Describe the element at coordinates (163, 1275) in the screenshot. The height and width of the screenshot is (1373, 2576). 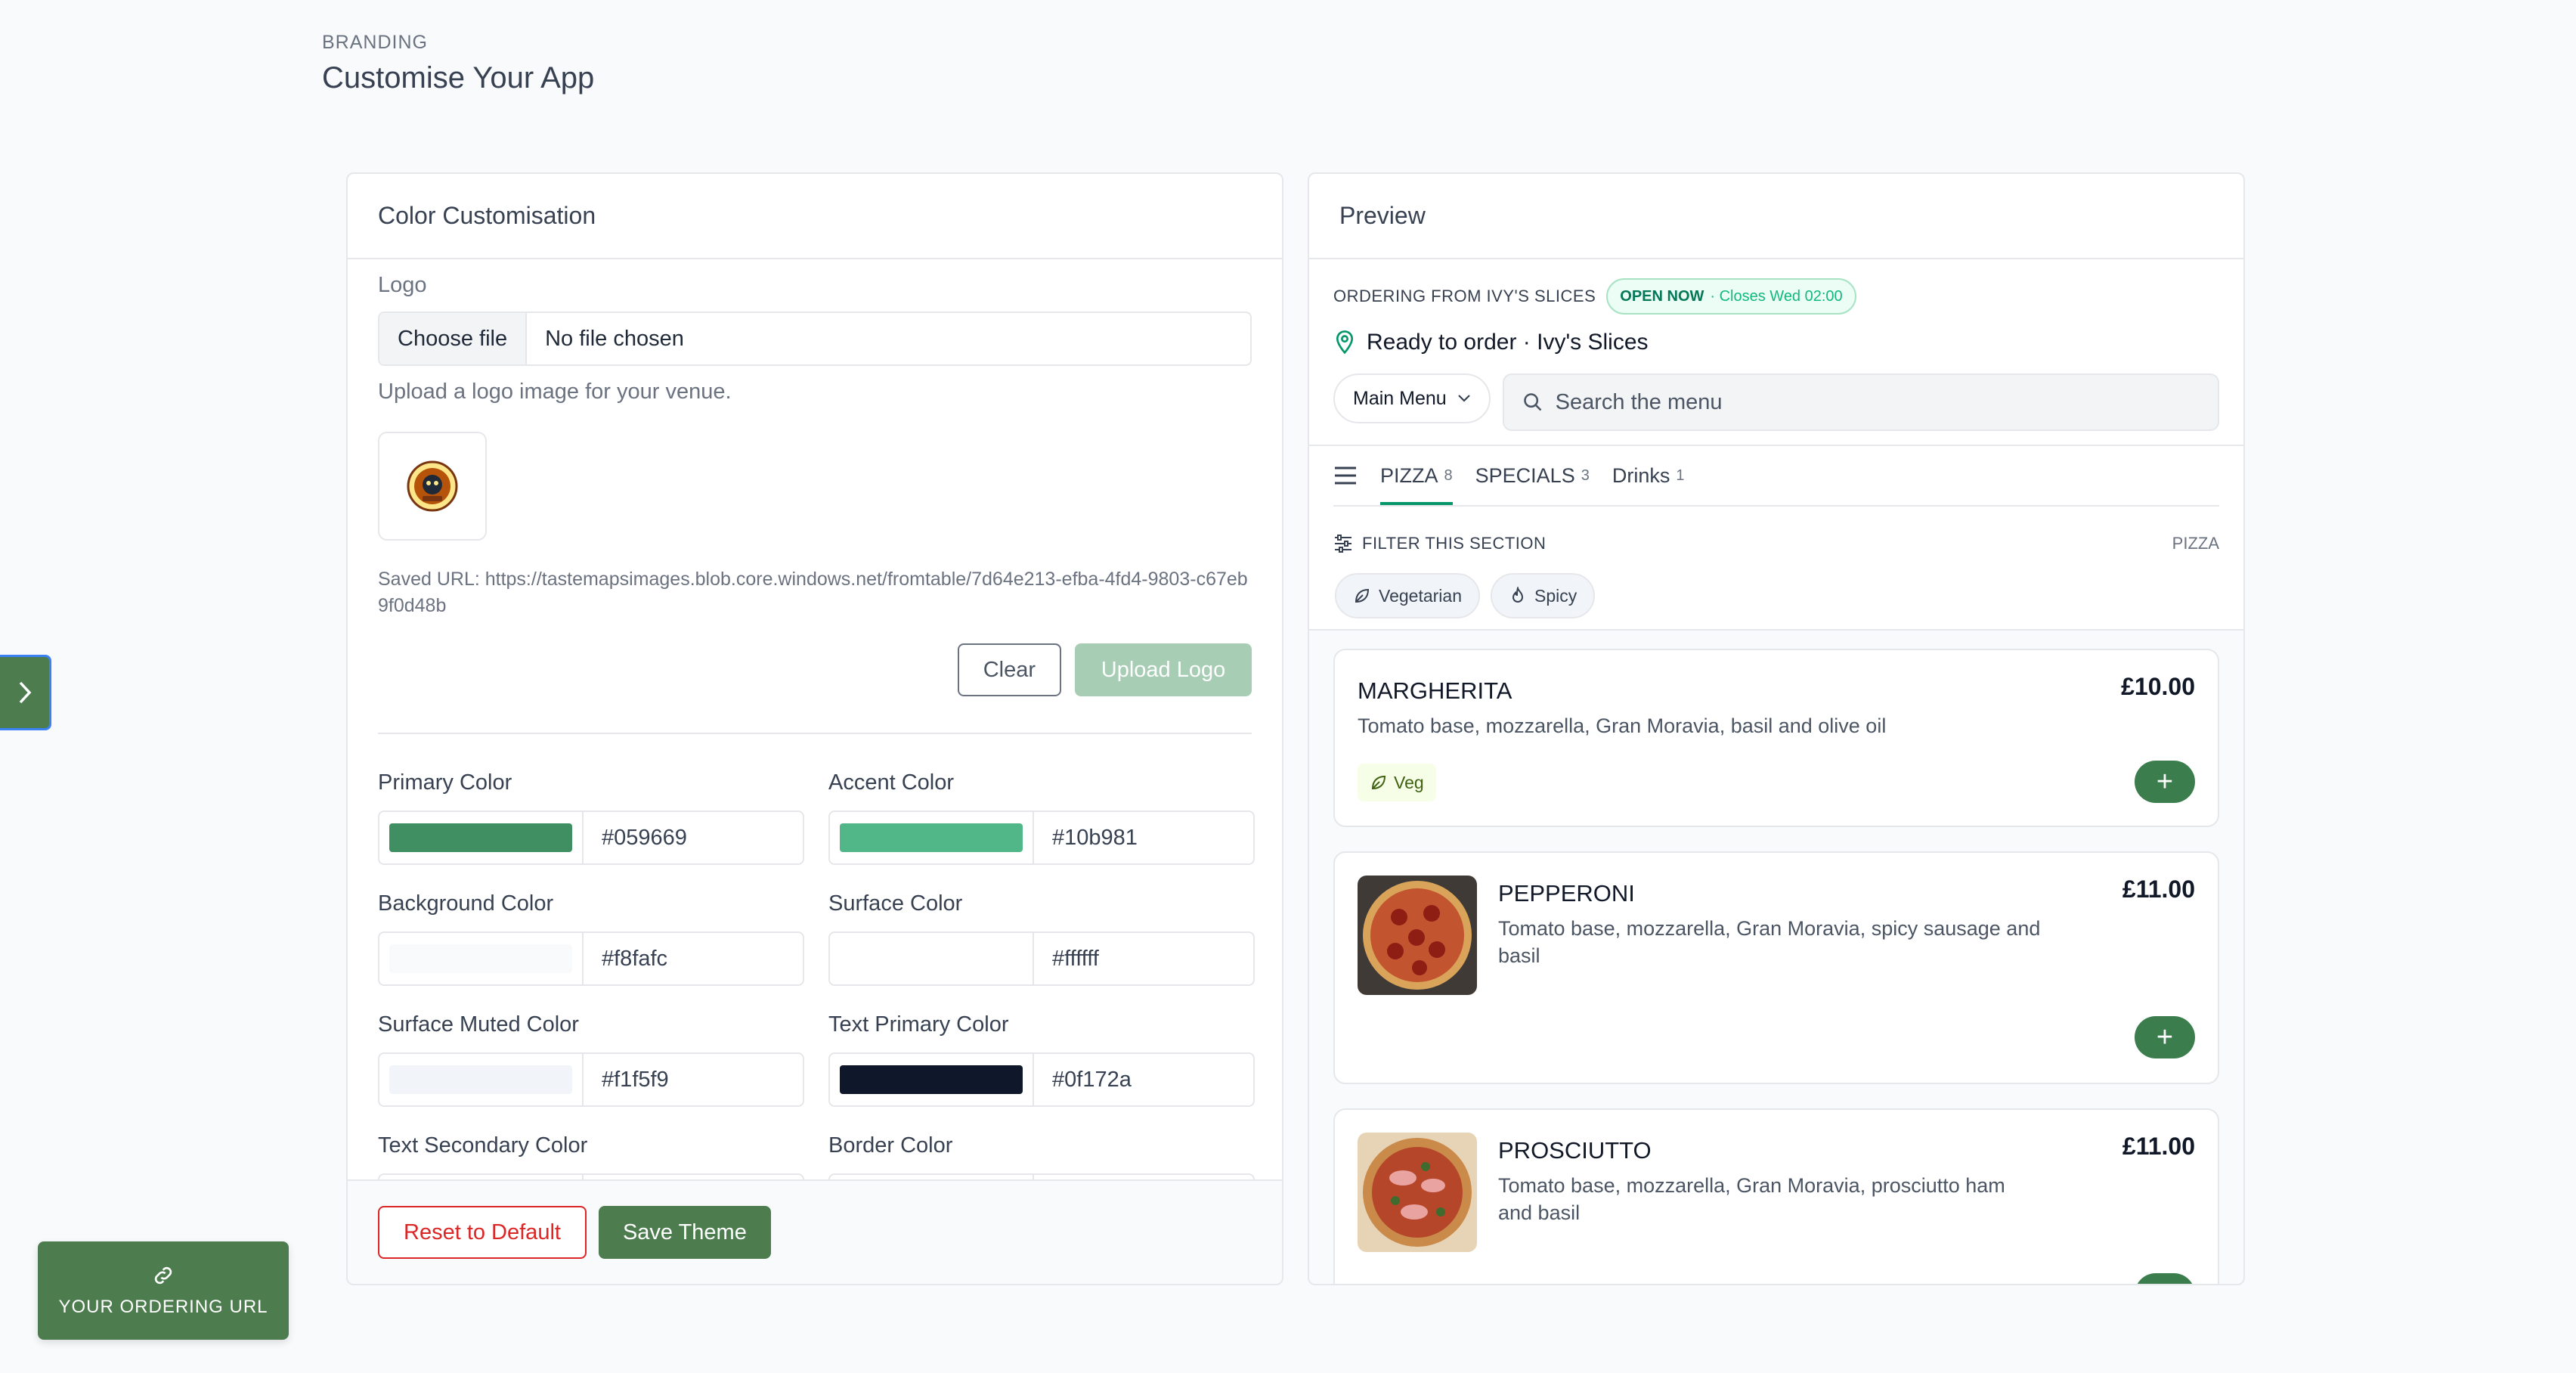
I see `link-icon` at that location.